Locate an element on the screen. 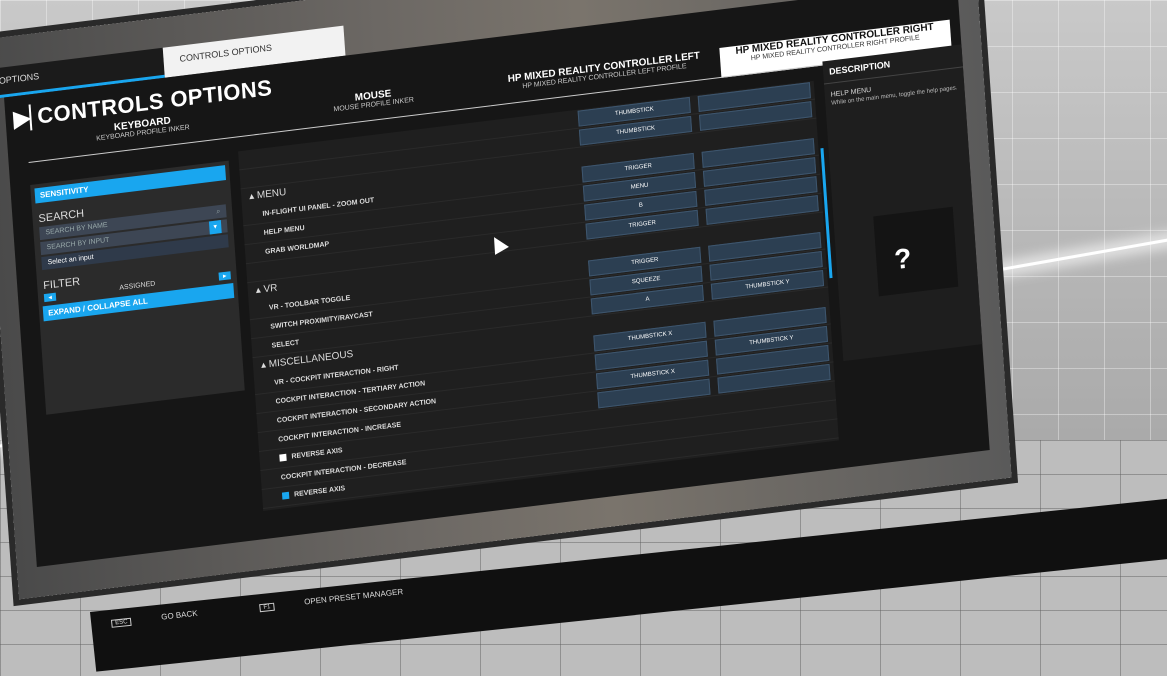 This screenshot has width=1167, height=676. reverse-axis-checkbox is located at coordinates (283, 458).